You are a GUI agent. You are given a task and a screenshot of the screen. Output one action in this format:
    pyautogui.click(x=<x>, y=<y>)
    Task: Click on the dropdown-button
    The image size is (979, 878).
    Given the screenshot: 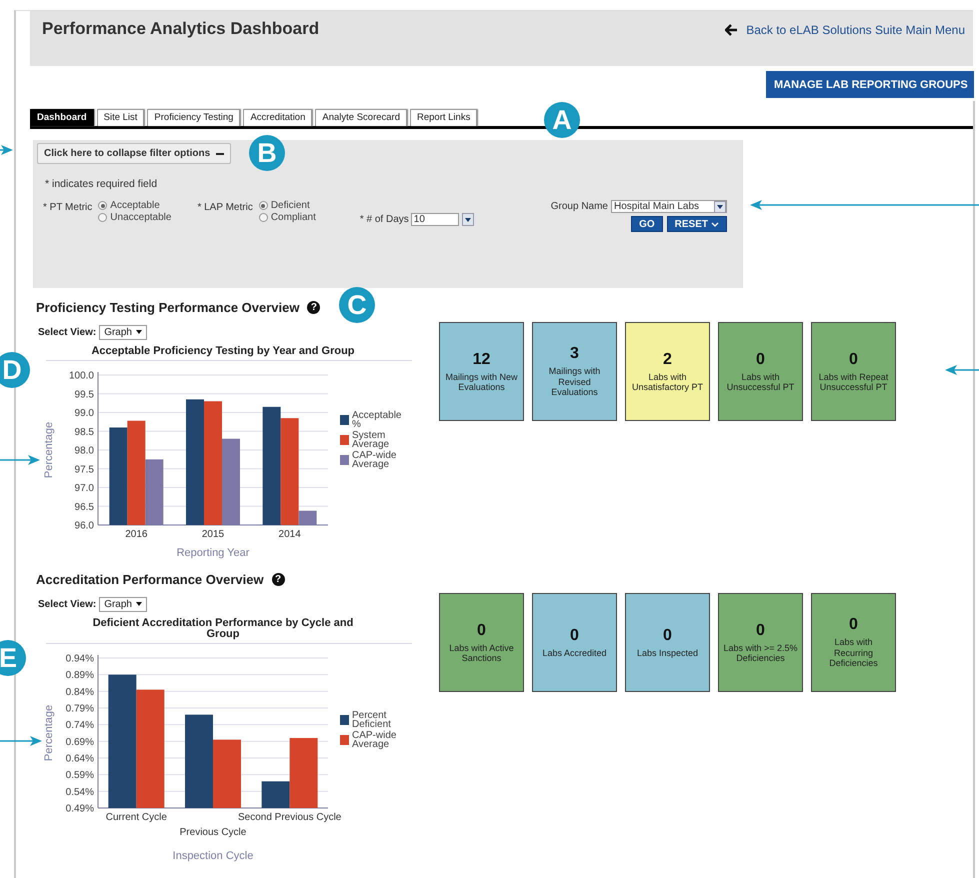 What is the action you would take?
    pyautogui.click(x=468, y=219)
    